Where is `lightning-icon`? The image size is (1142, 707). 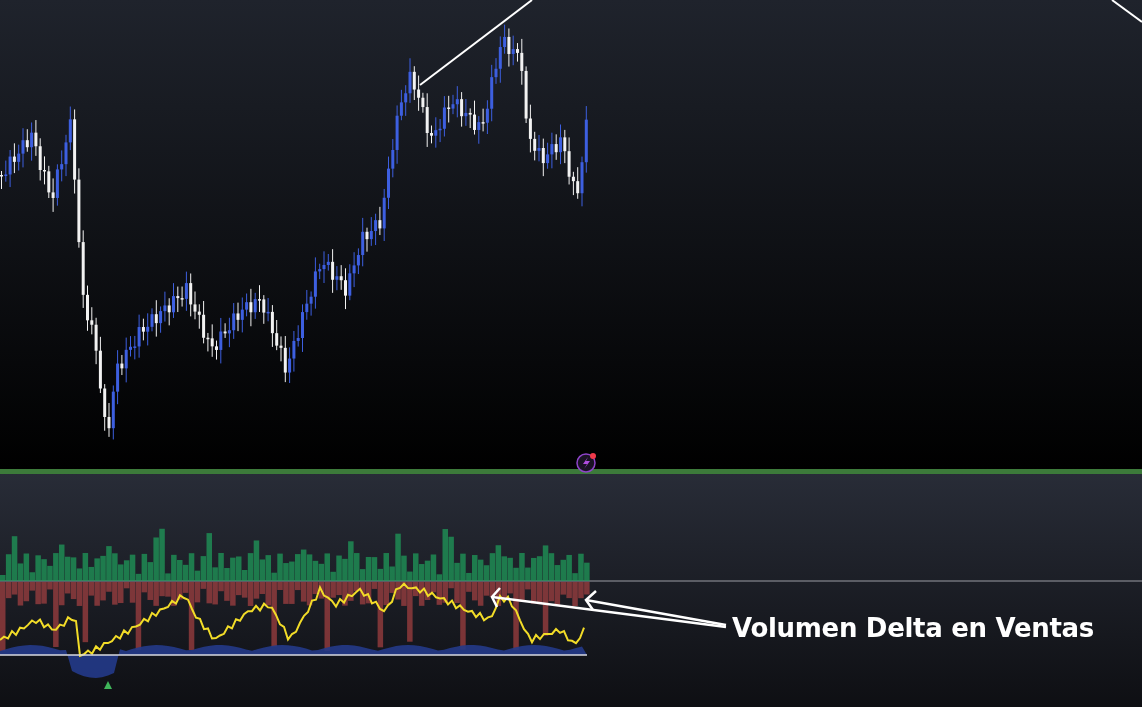 lightning-icon is located at coordinates (586, 463).